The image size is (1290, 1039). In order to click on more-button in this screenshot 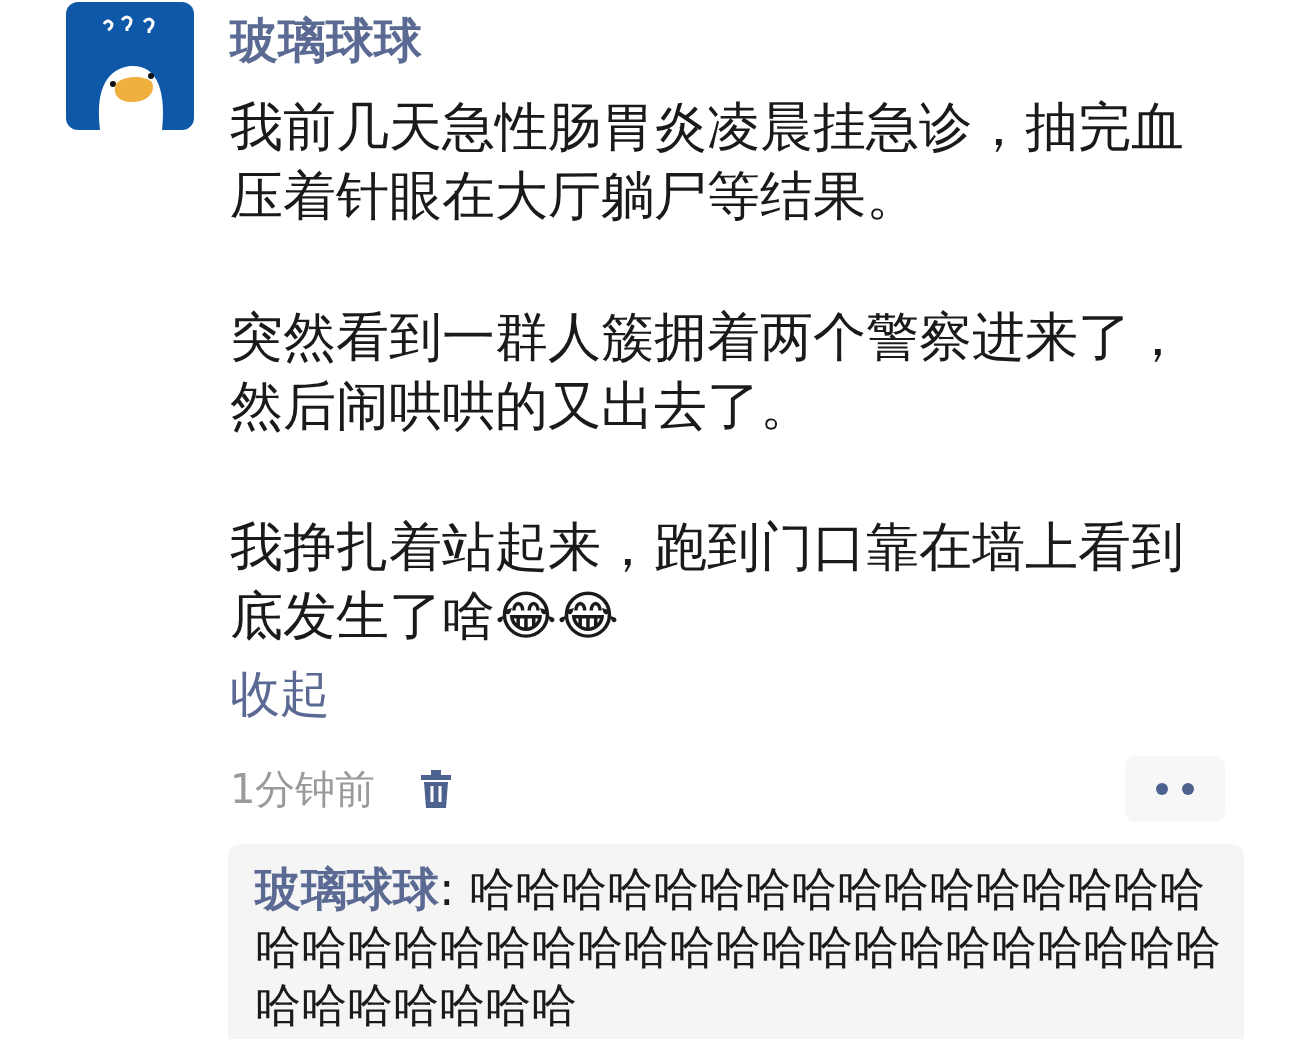, I will do `click(1175, 789)`.